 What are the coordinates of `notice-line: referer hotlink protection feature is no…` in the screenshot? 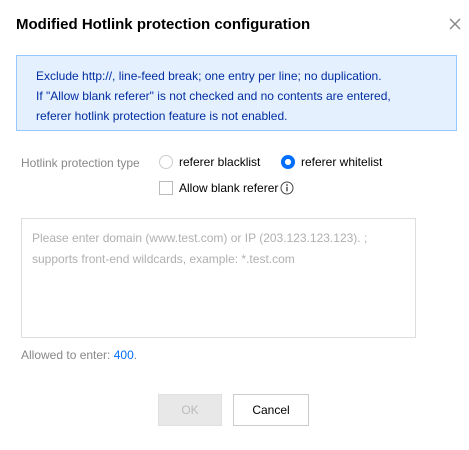 It's located at (162, 116).